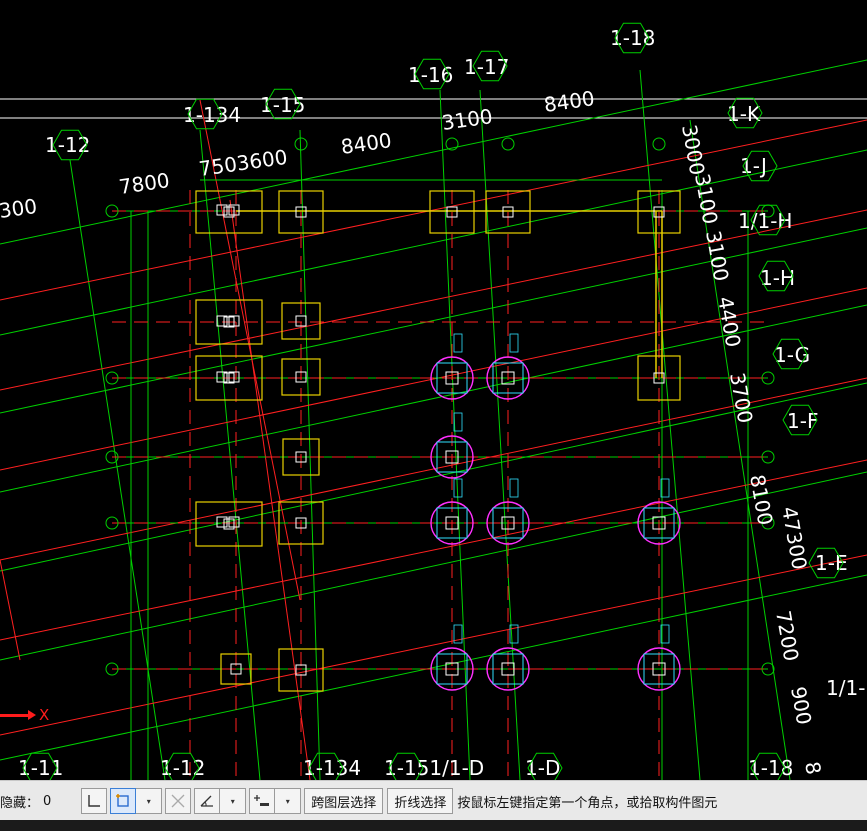 The height and width of the screenshot is (831, 867). I want to click on select-box-icon, so click(123, 801).